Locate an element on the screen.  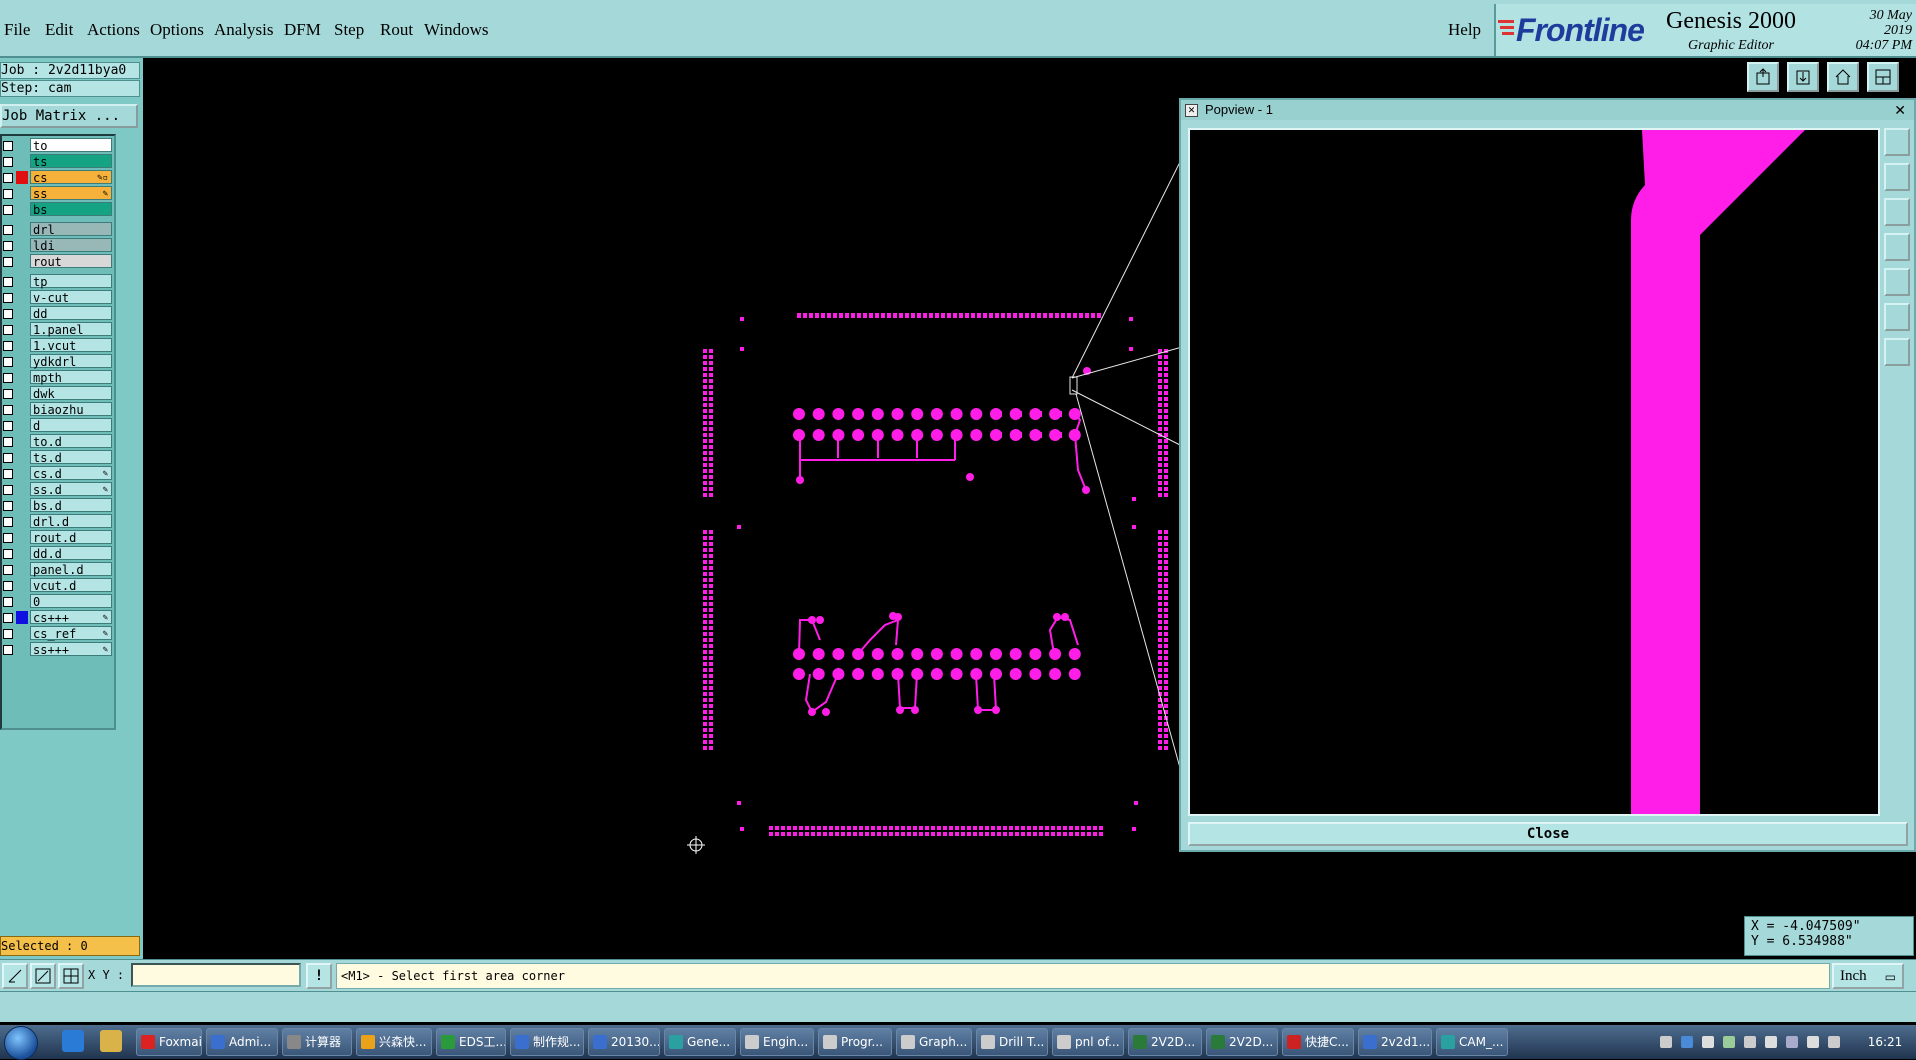
menu-actions: Actions is located at coordinates (113, 30).